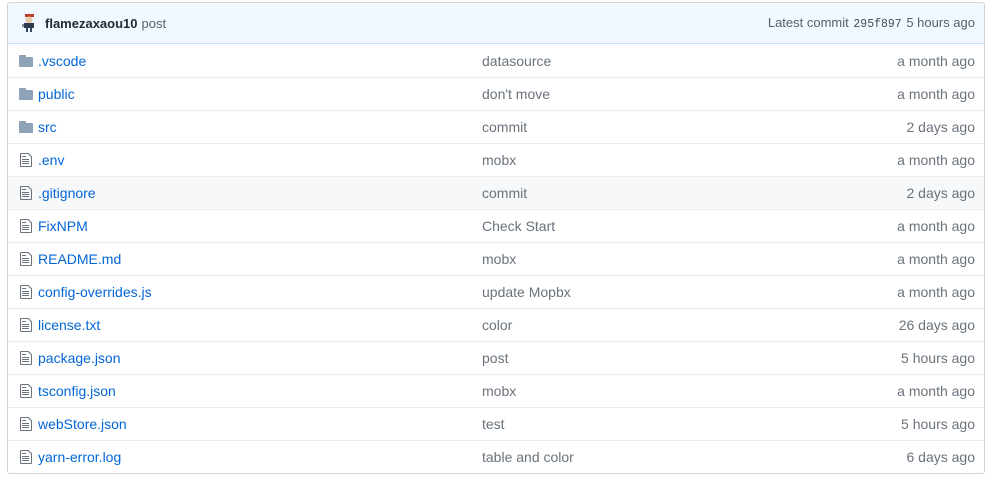 Image resolution: width=993 pixels, height=483 pixels. Describe the element at coordinates (260, 325) in the screenshot. I see `file-name-link: license.txt` at that location.